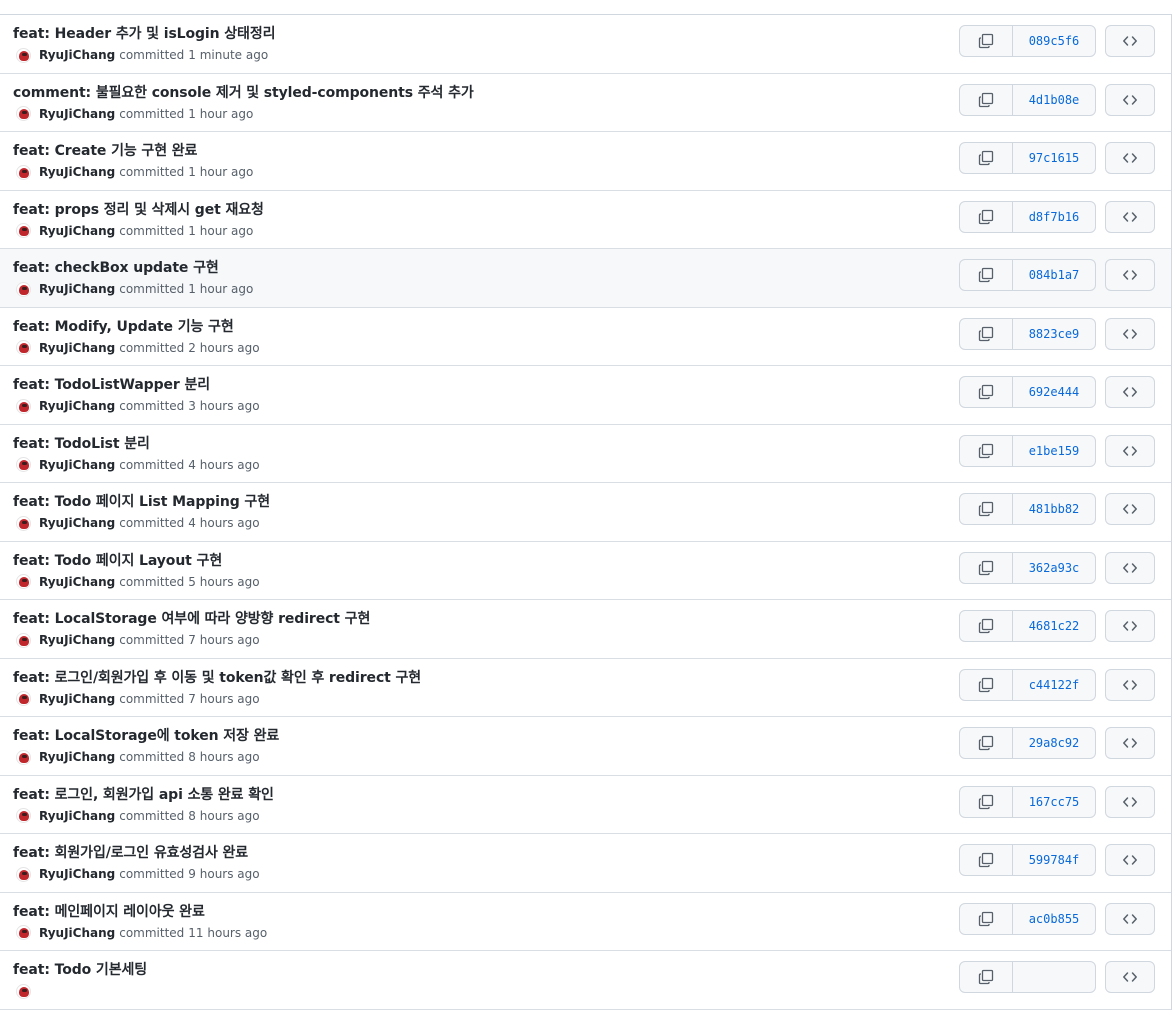 This screenshot has height=1010, width=1175. I want to click on commit-sha-link: 599784f, so click(1054, 860).